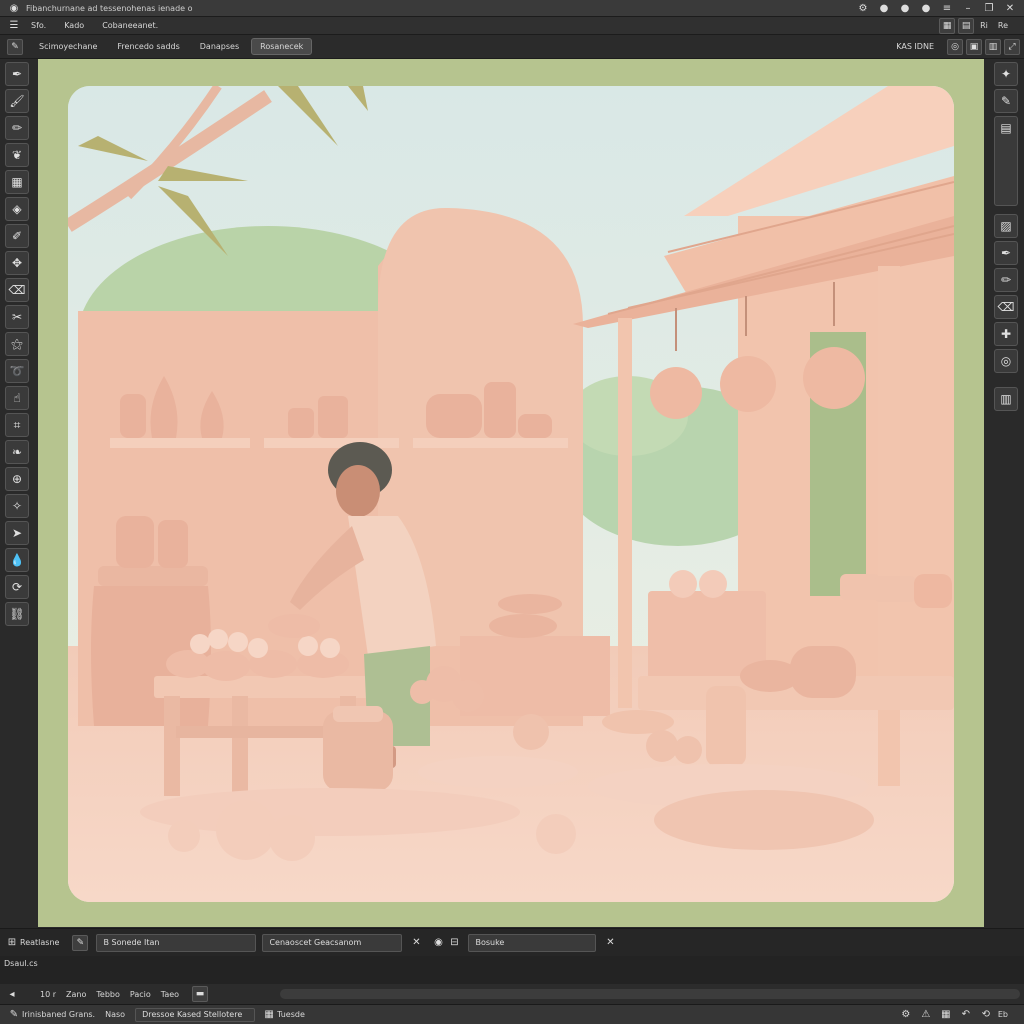 This screenshot has width=1024, height=1024. What do you see at coordinates (269, 1014) in the screenshot?
I see `page-icon: ▦` at bounding box center [269, 1014].